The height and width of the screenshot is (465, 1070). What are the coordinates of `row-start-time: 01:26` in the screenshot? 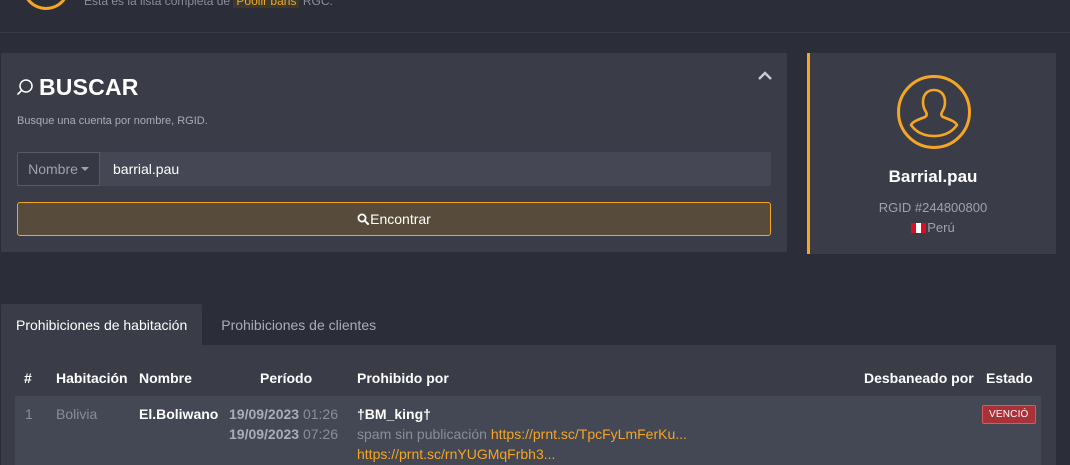 It's located at (320, 414).